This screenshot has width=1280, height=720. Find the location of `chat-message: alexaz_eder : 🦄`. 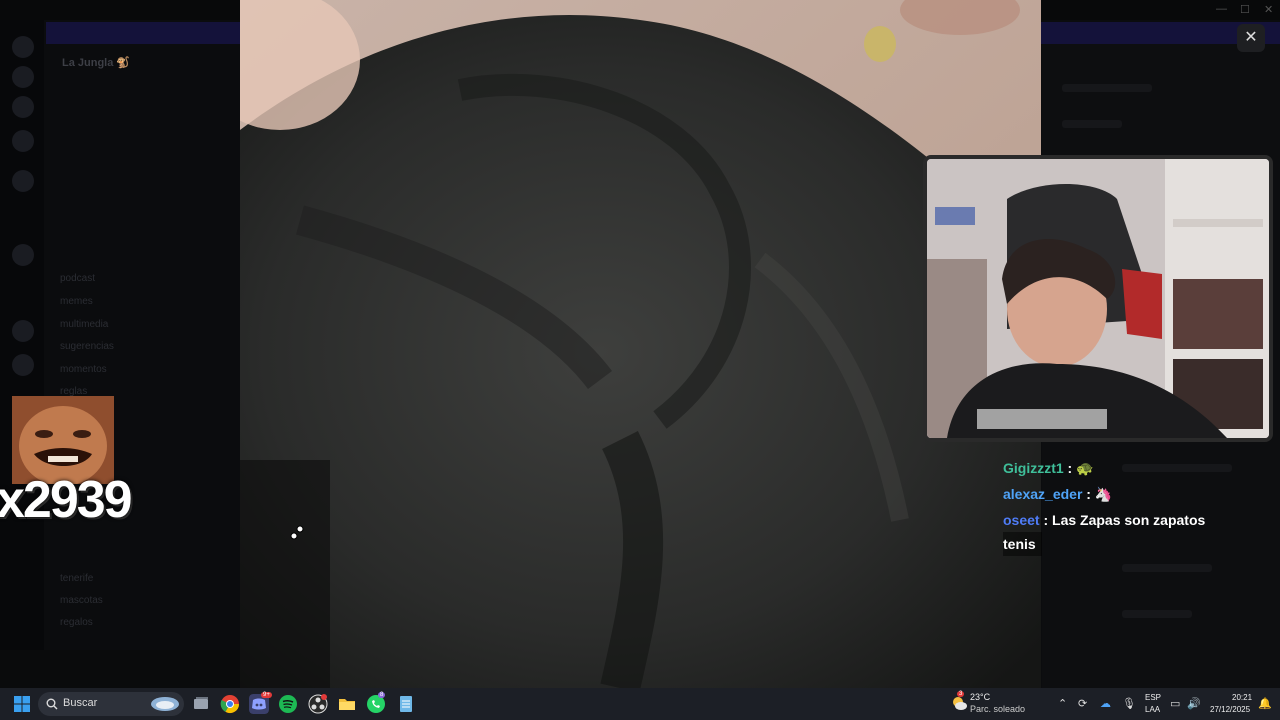

chat-message: alexaz_eder : 🦄 is located at coordinates (1060, 494).